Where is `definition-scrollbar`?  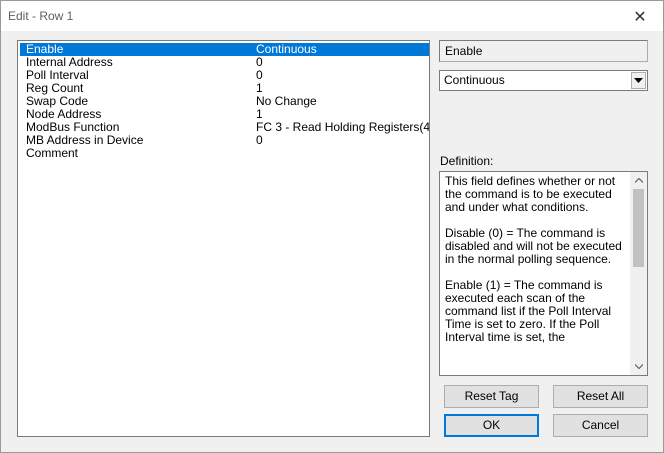 definition-scrollbar is located at coordinates (638, 273).